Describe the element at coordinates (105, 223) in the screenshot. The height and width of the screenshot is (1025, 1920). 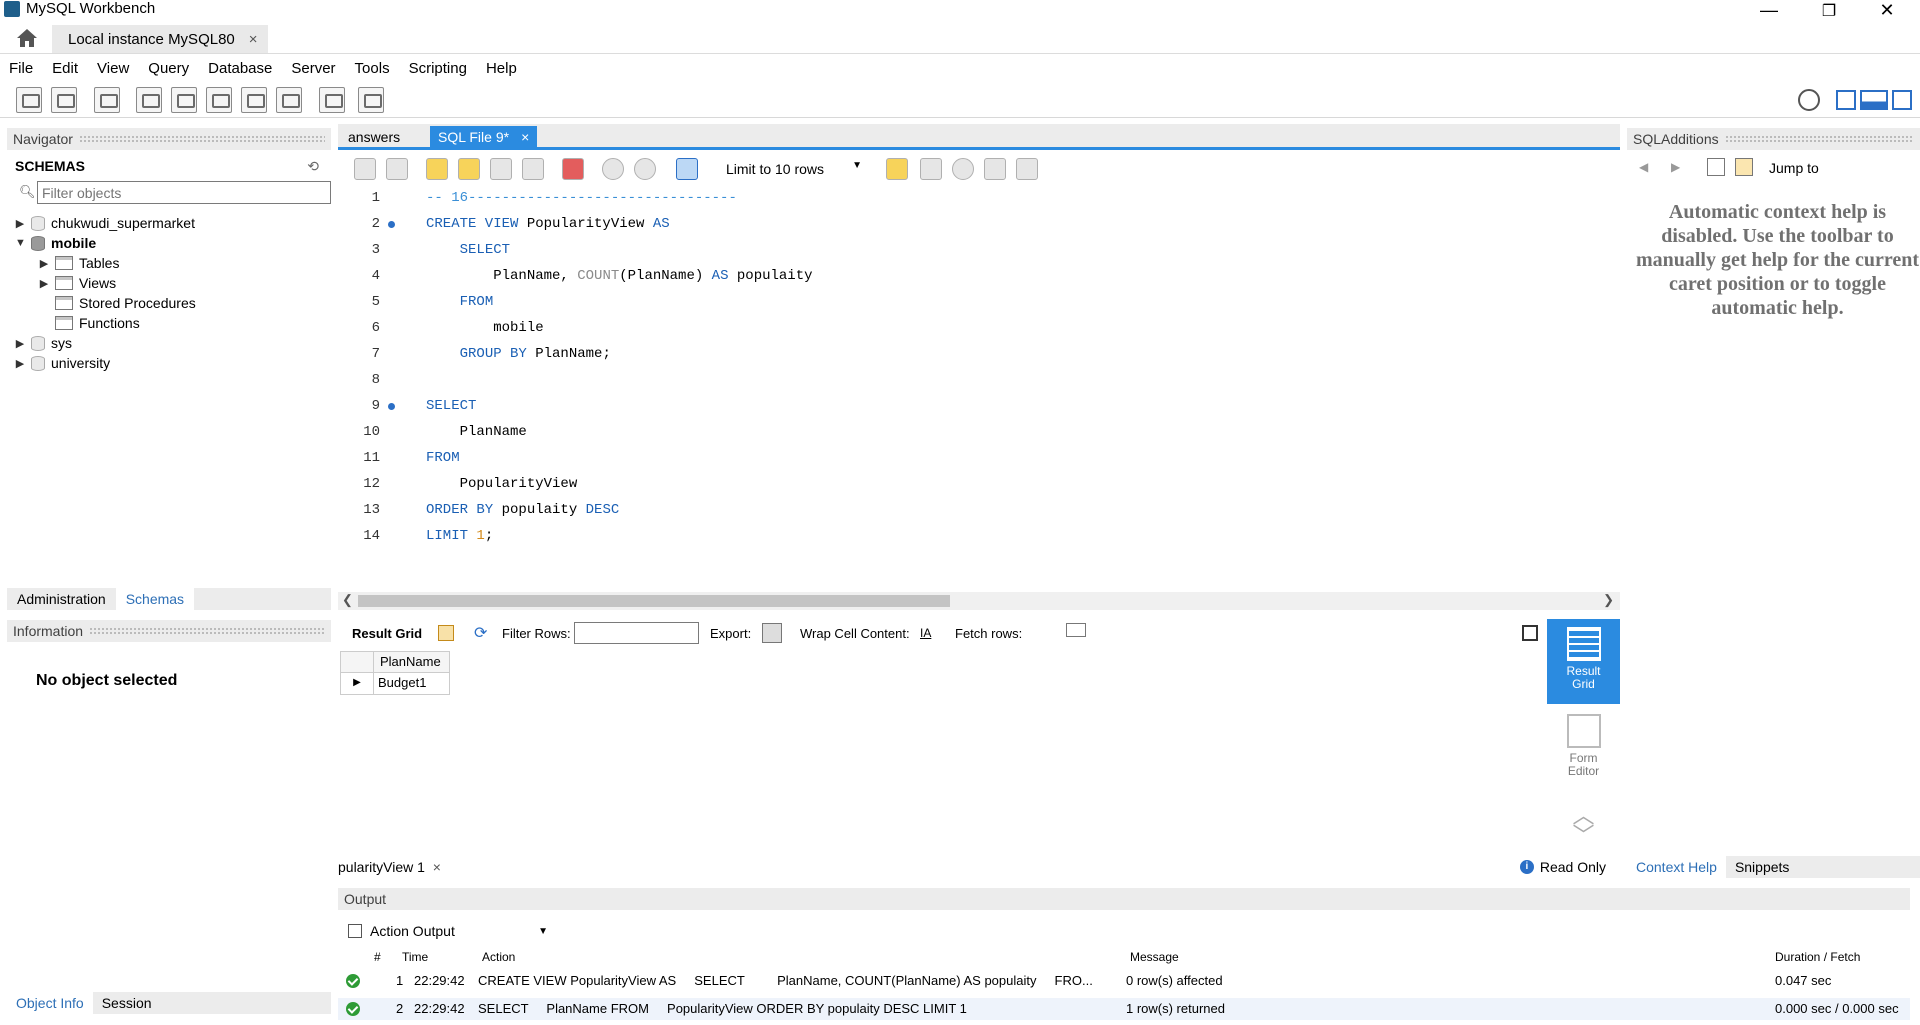
I see `schema-chukwudi-supermarket: ▶ chukwudi_supermarket` at that location.